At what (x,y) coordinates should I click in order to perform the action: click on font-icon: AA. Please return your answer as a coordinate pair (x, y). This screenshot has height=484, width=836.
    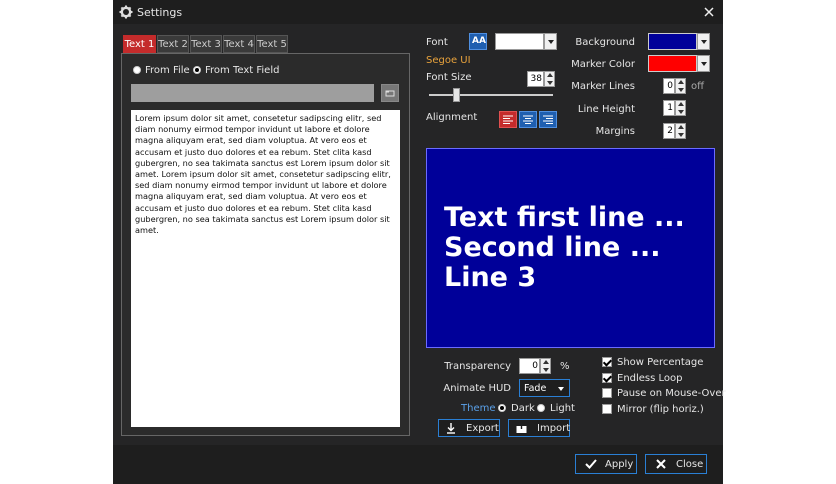
    Looking at the image, I should click on (479, 41).